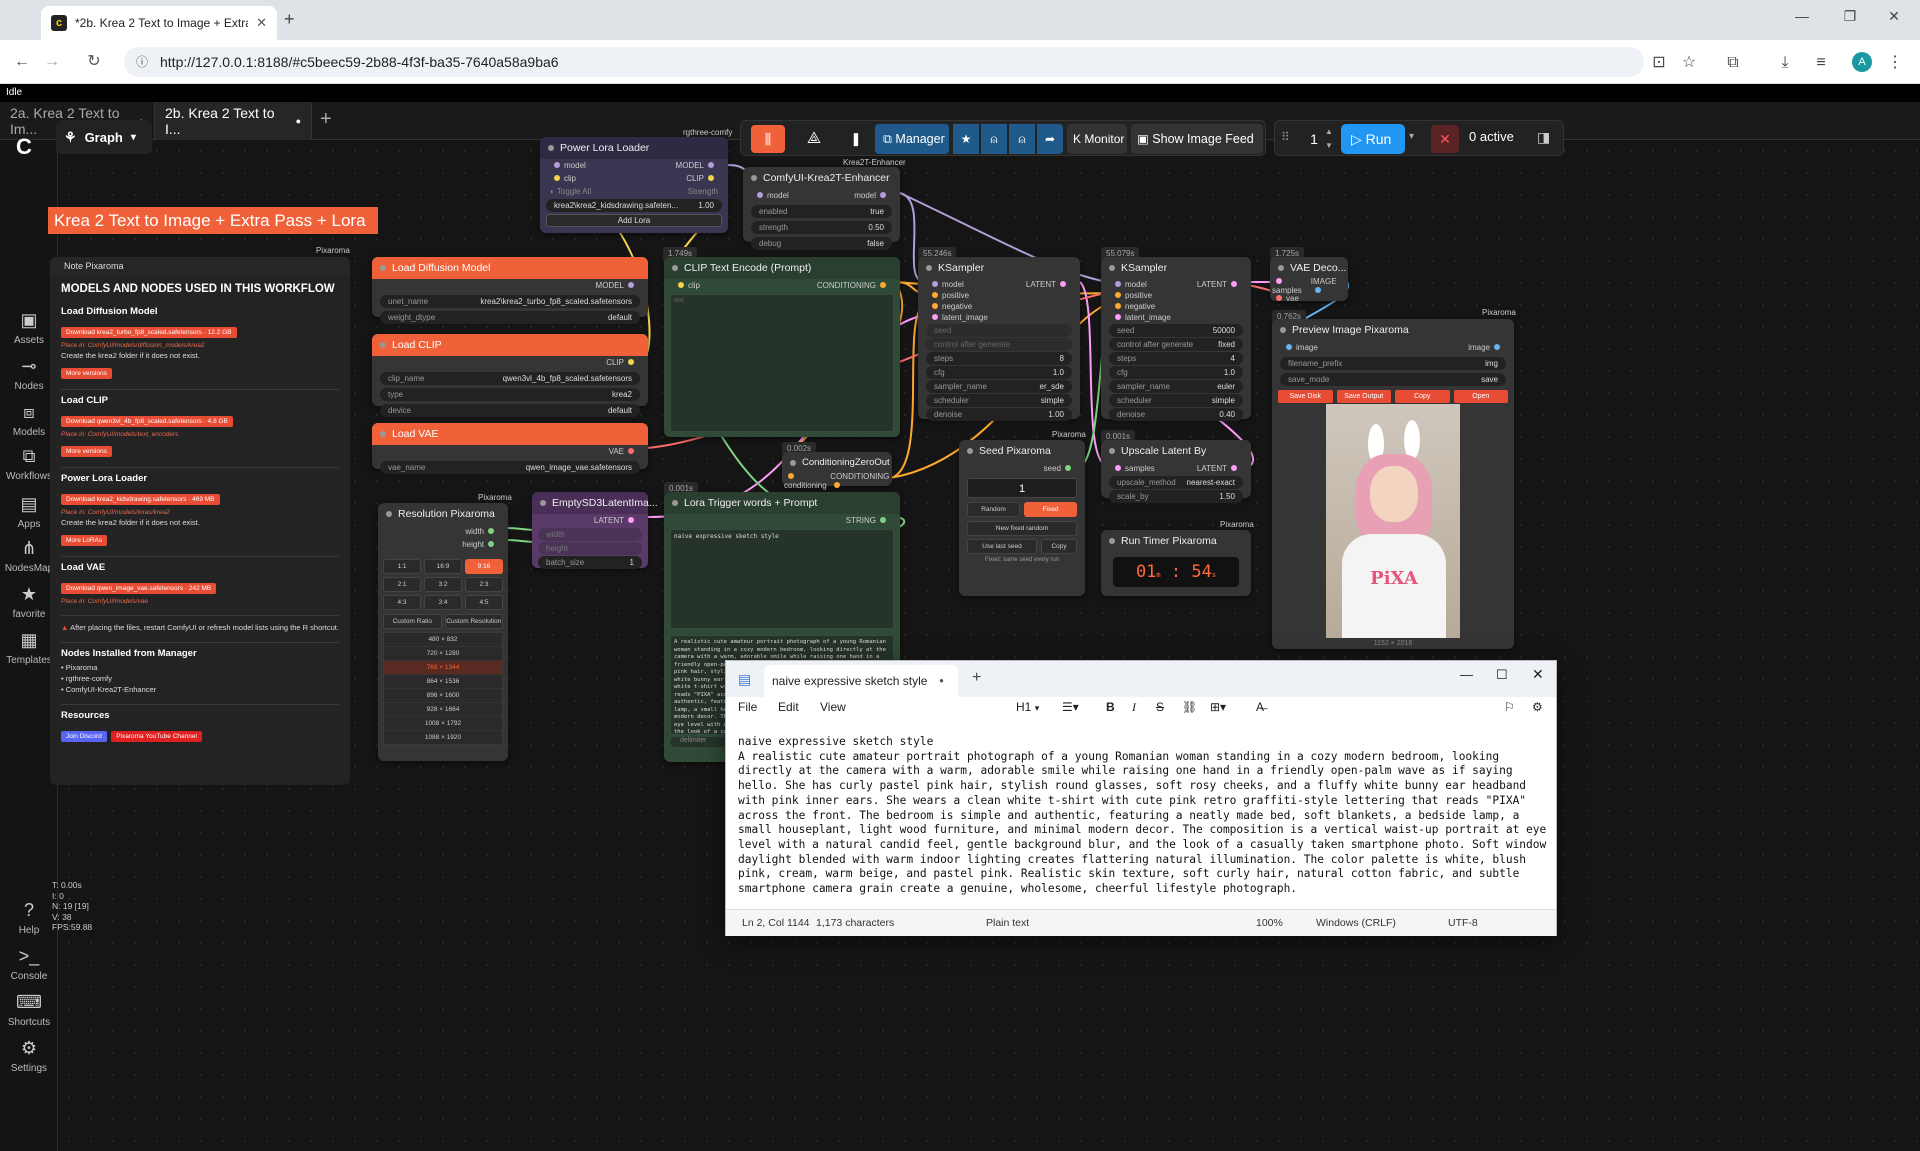 This screenshot has height=1151, width=1920. What do you see at coordinates (1537, 707) in the screenshot?
I see `settings-gear-icon: ⚙` at bounding box center [1537, 707].